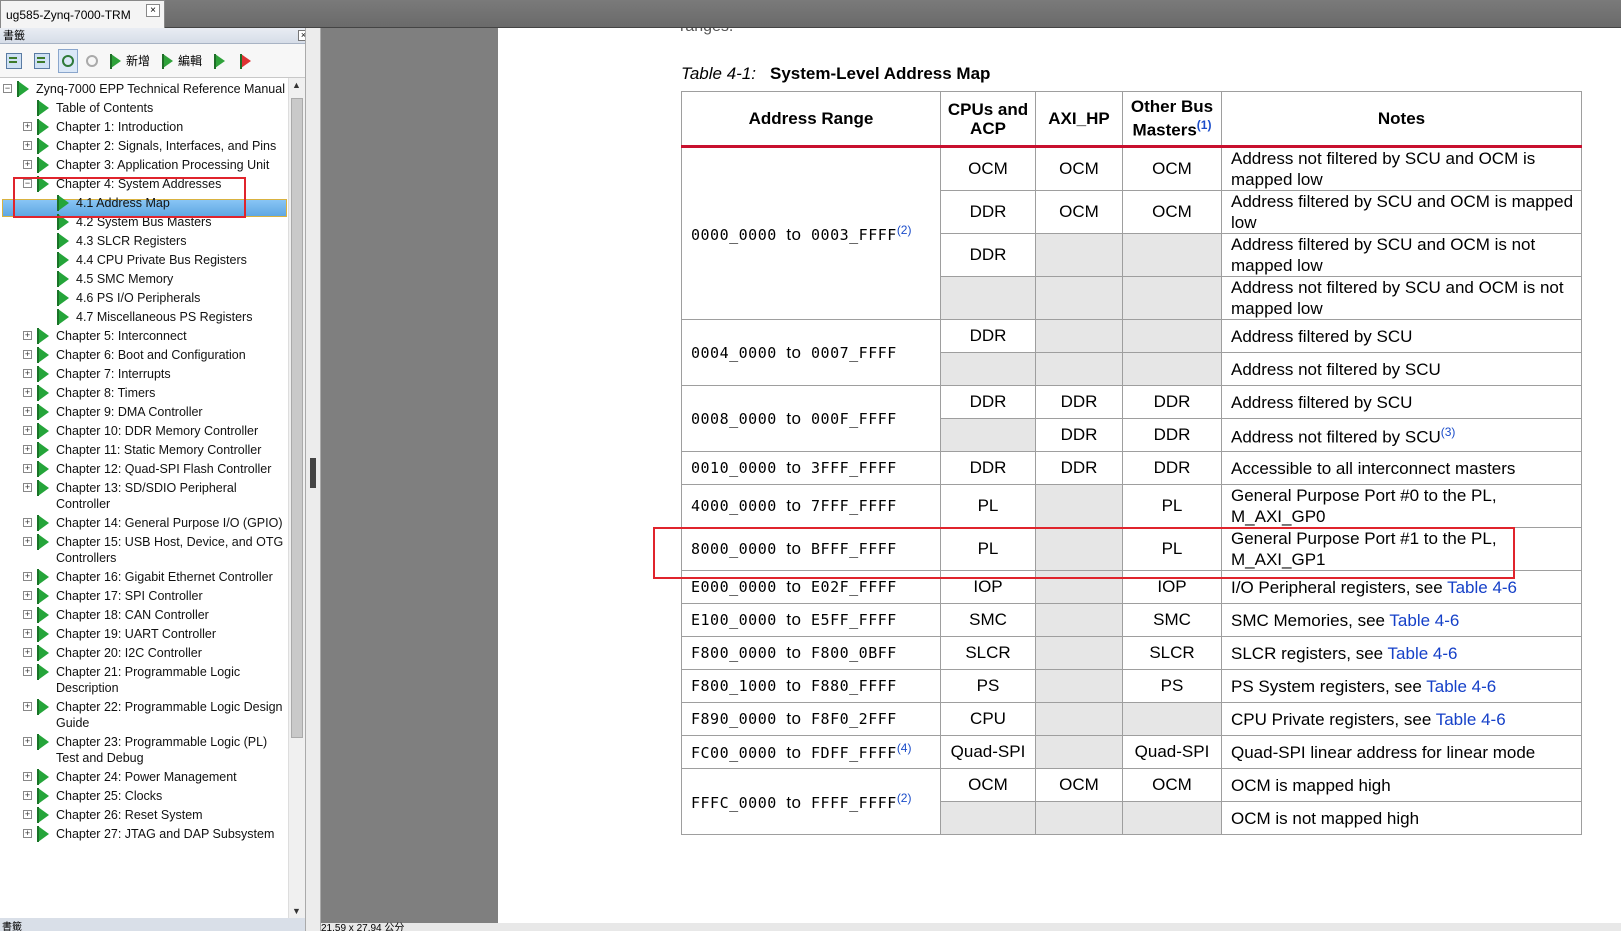 This screenshot has width=1621, height=931. I want to click on panel-splitter, so click(313, 479).